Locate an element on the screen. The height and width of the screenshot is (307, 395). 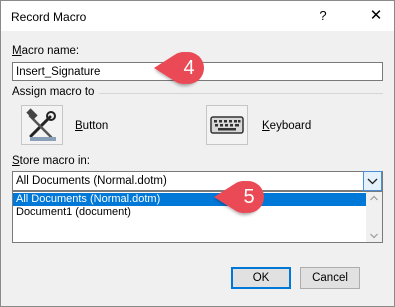
ok-button: OK is located at coordinates (261, 278).